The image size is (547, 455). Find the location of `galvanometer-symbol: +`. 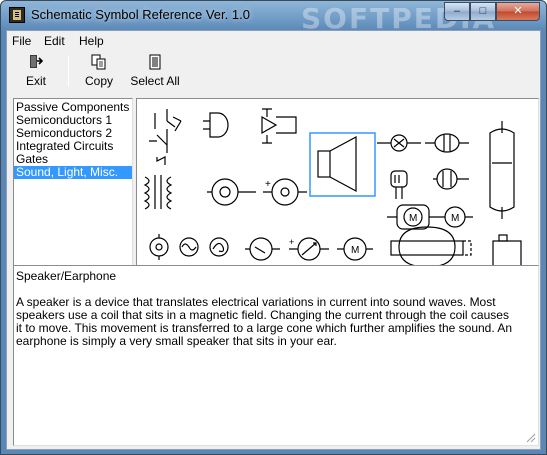

galvanometer-symbol: + is located at coordinates (309, 249).